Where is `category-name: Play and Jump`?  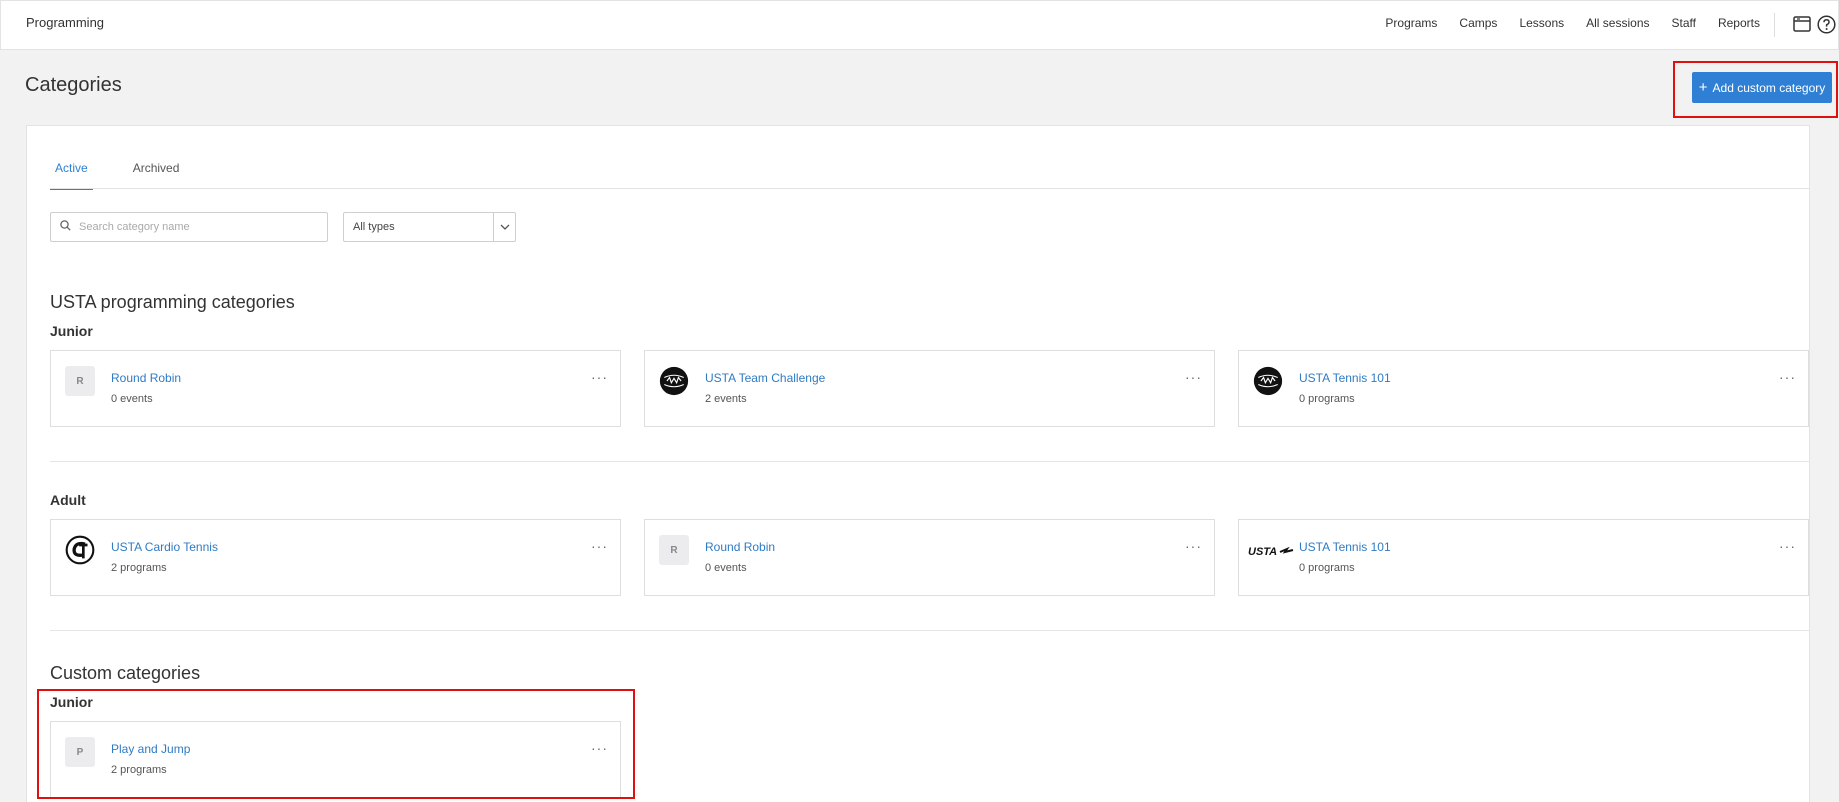
category-name: Play and Jump is located at coordinates (150, 749).